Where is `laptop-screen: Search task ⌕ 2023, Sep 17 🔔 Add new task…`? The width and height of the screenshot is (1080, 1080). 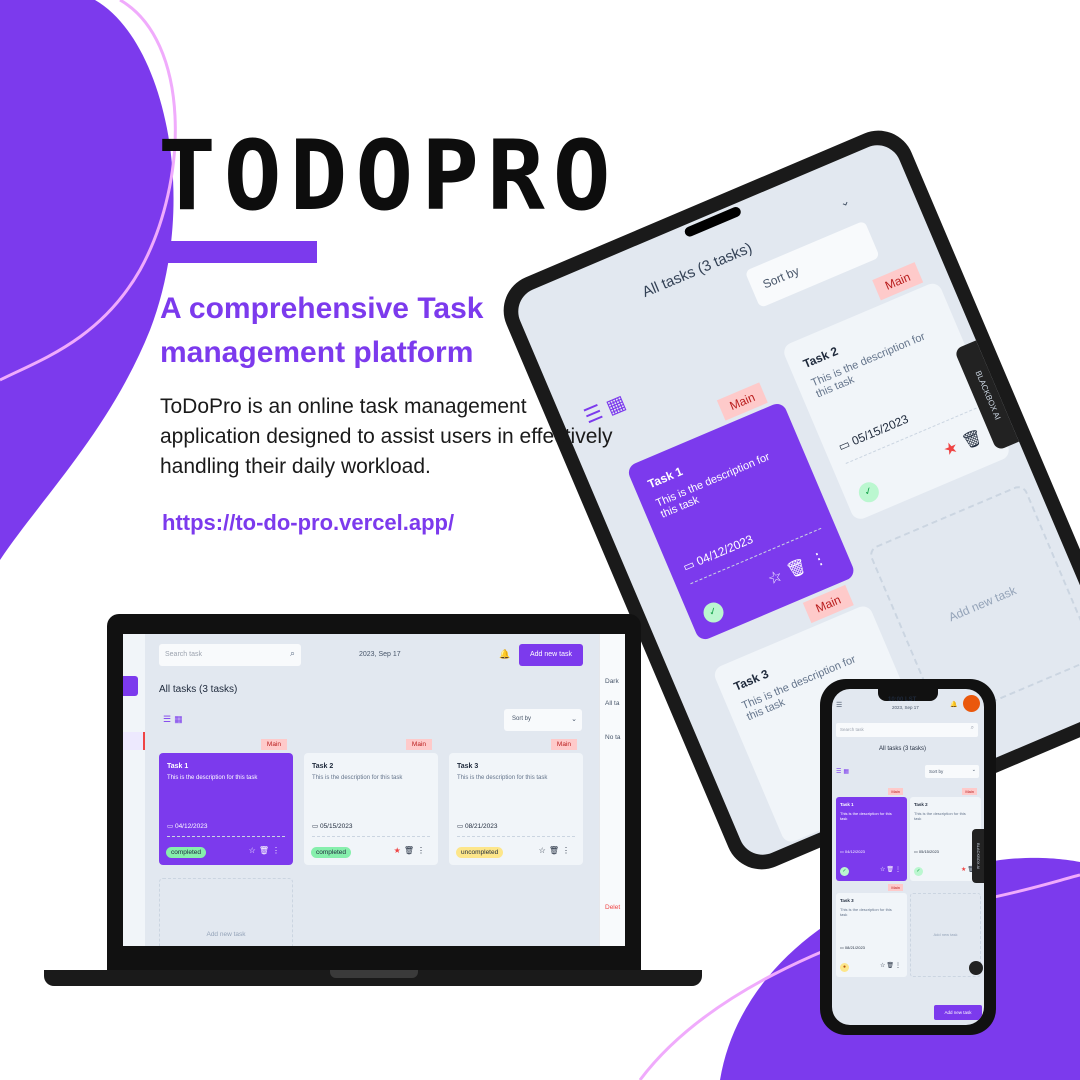 laptop-screen: Search task ⌕ 2023, Sep 17 🔔 Add new task… is located at coordinates (374, 790).